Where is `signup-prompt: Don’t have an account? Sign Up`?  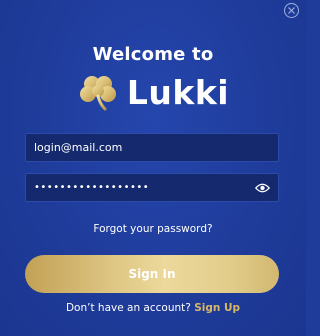
signup-prompt: Don’t have an account? Sign Up is located at coordinates (153, 308).